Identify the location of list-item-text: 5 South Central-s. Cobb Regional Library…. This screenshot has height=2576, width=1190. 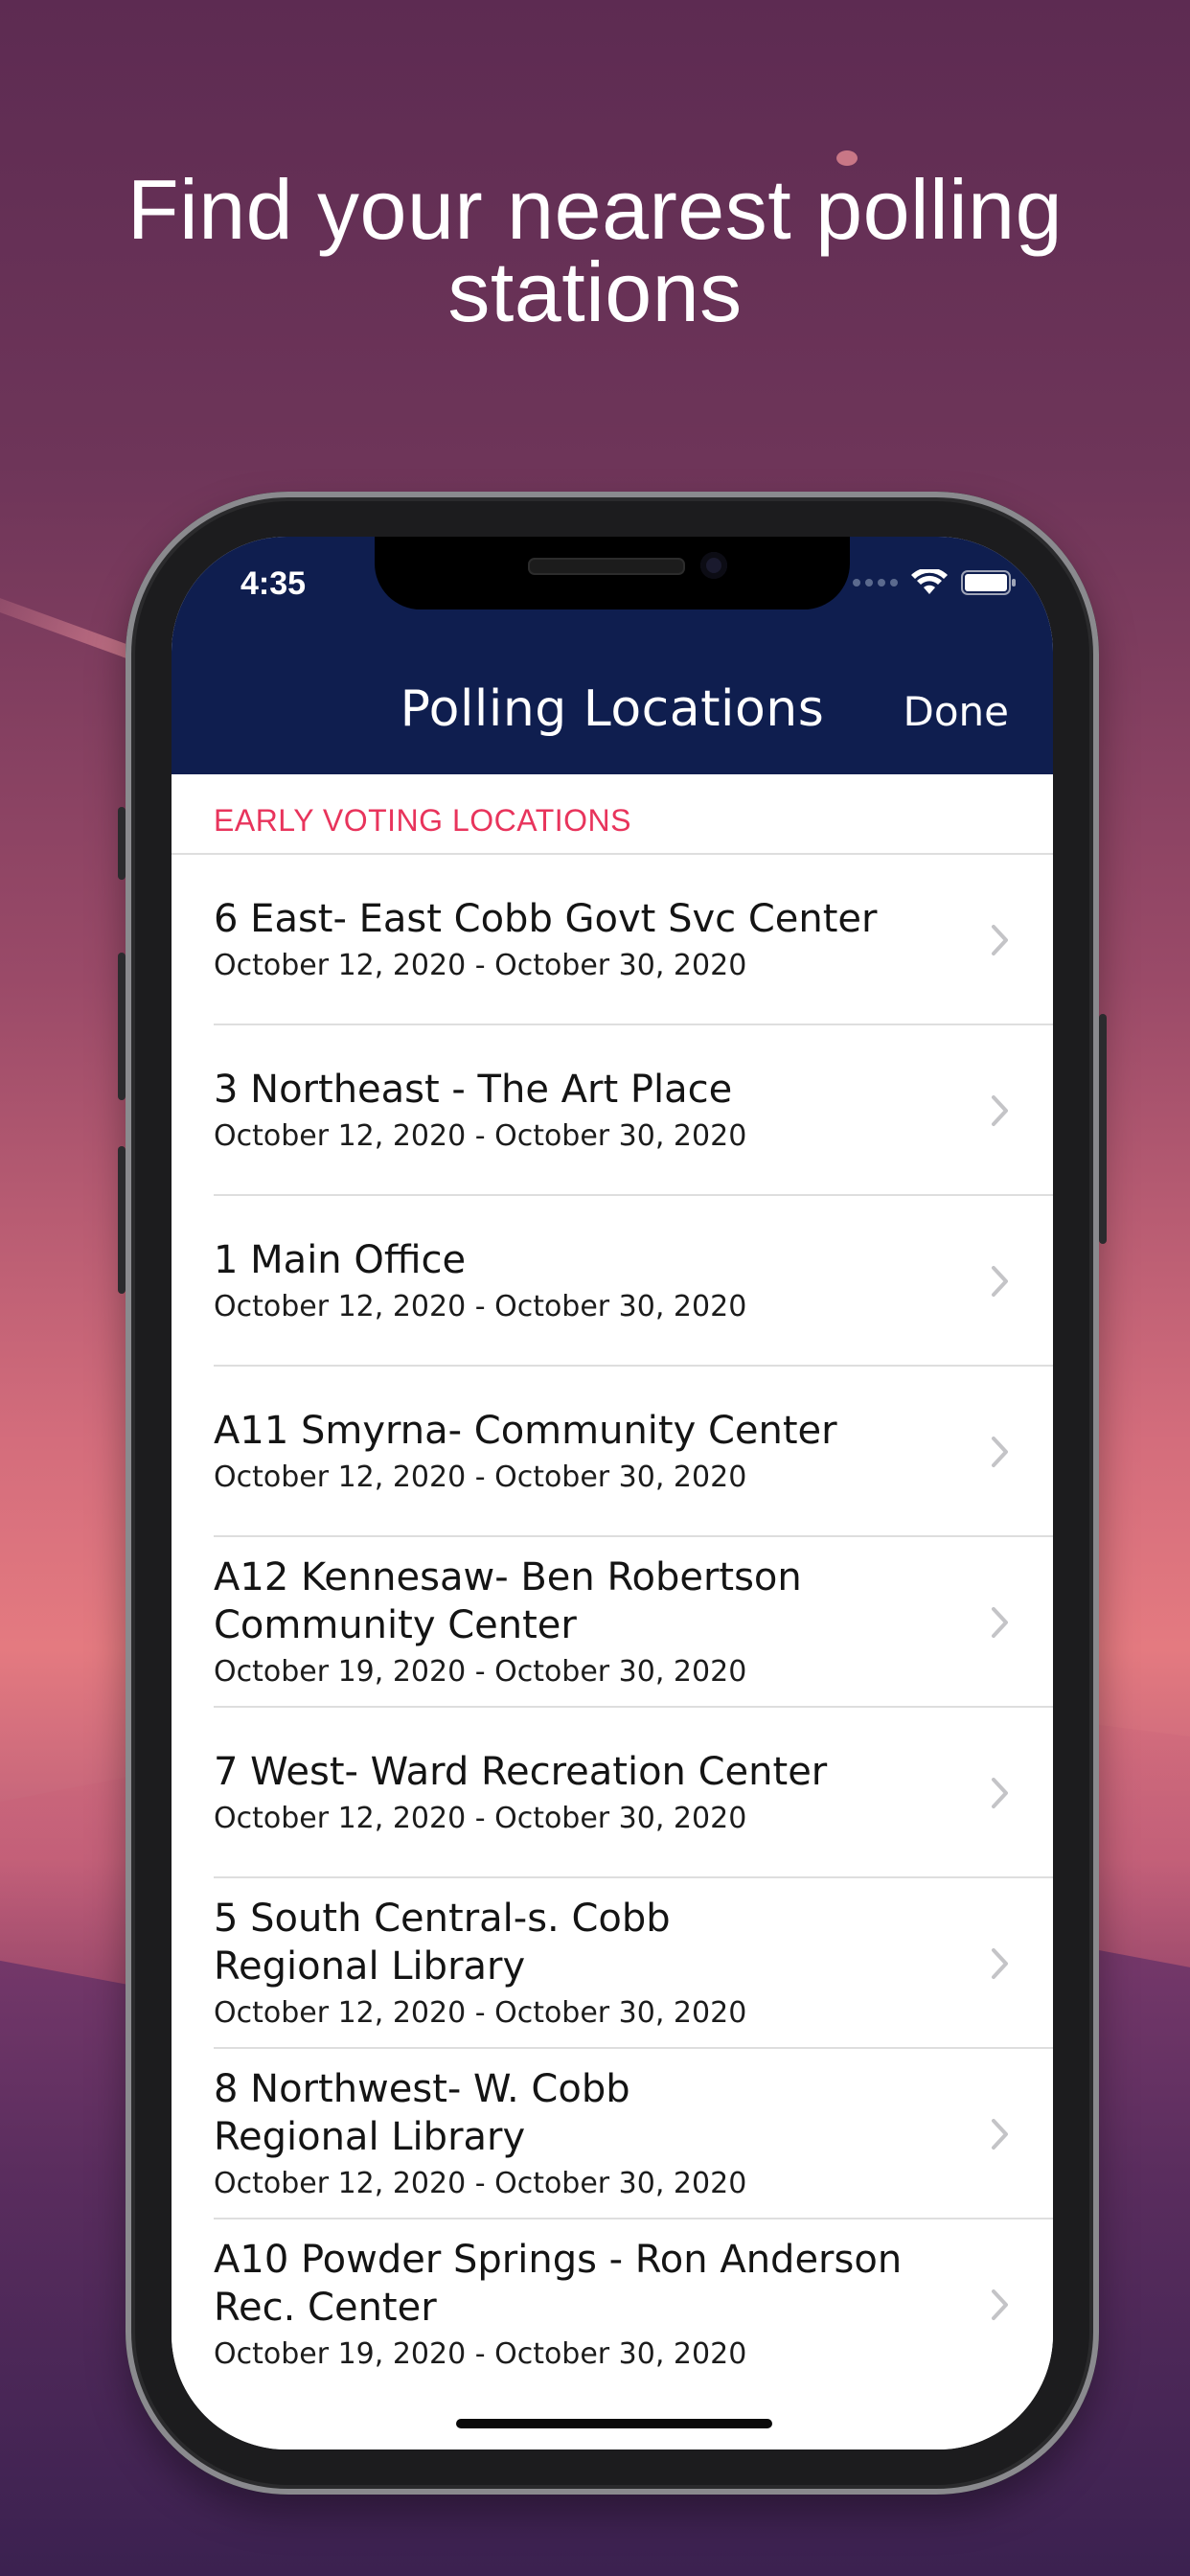
(576, 1963).